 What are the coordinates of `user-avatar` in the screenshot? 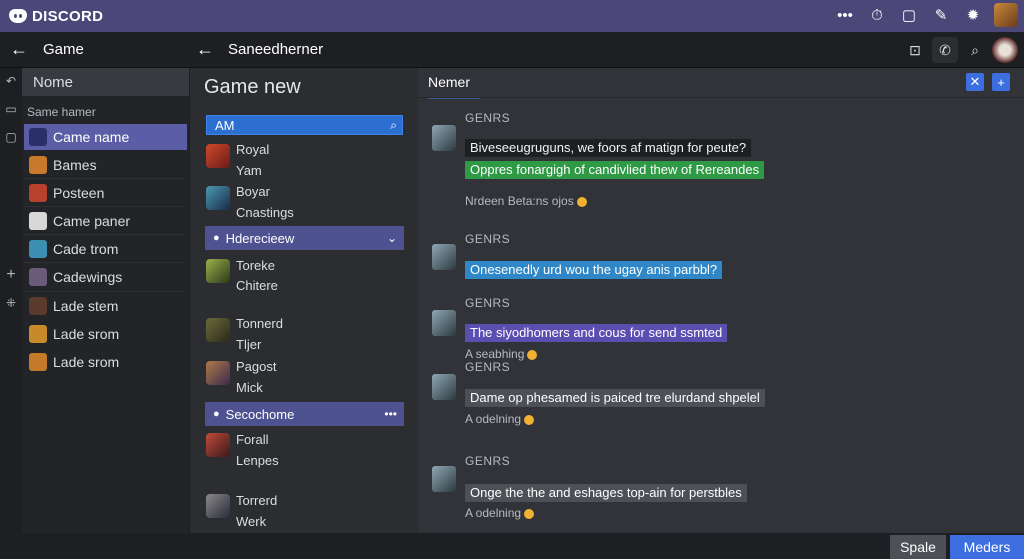 It's located at (1006, 15).